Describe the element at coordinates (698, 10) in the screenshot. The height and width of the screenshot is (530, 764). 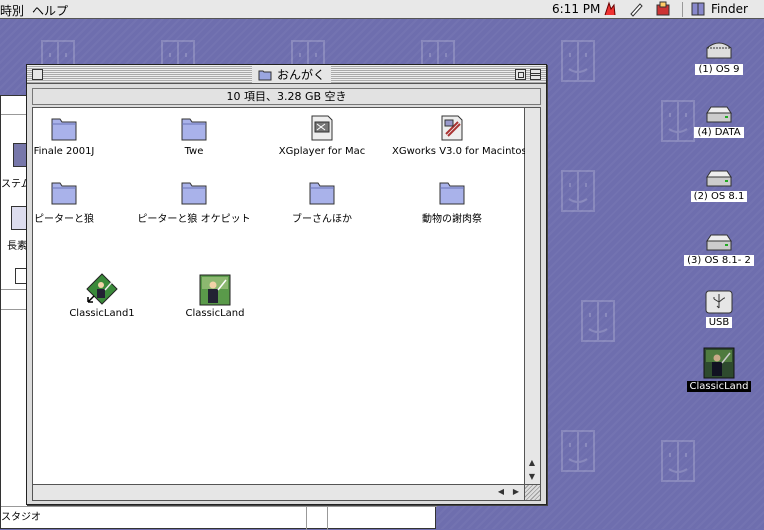
I see `finder-icon` at that location.